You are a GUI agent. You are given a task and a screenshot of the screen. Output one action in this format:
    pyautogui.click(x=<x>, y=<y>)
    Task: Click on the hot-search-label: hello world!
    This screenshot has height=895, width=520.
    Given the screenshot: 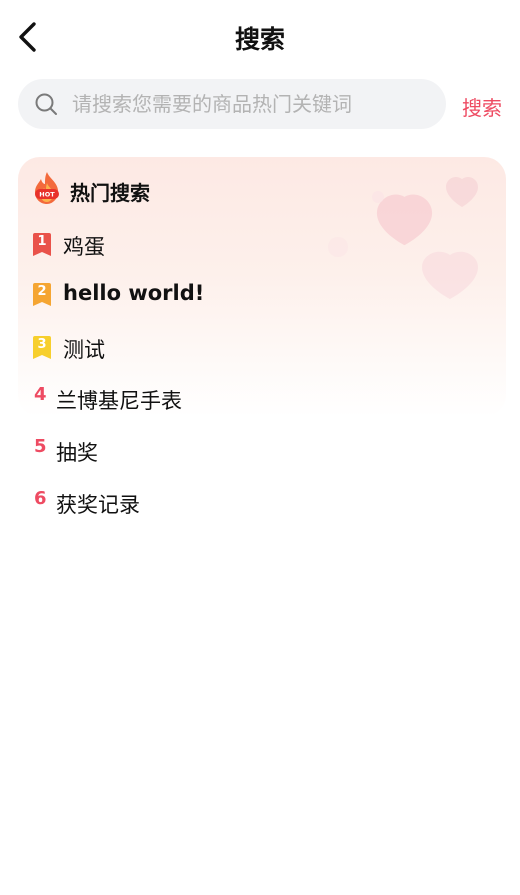 What is the action you would take?
    pyautogui.click(x=134, y=293)
    